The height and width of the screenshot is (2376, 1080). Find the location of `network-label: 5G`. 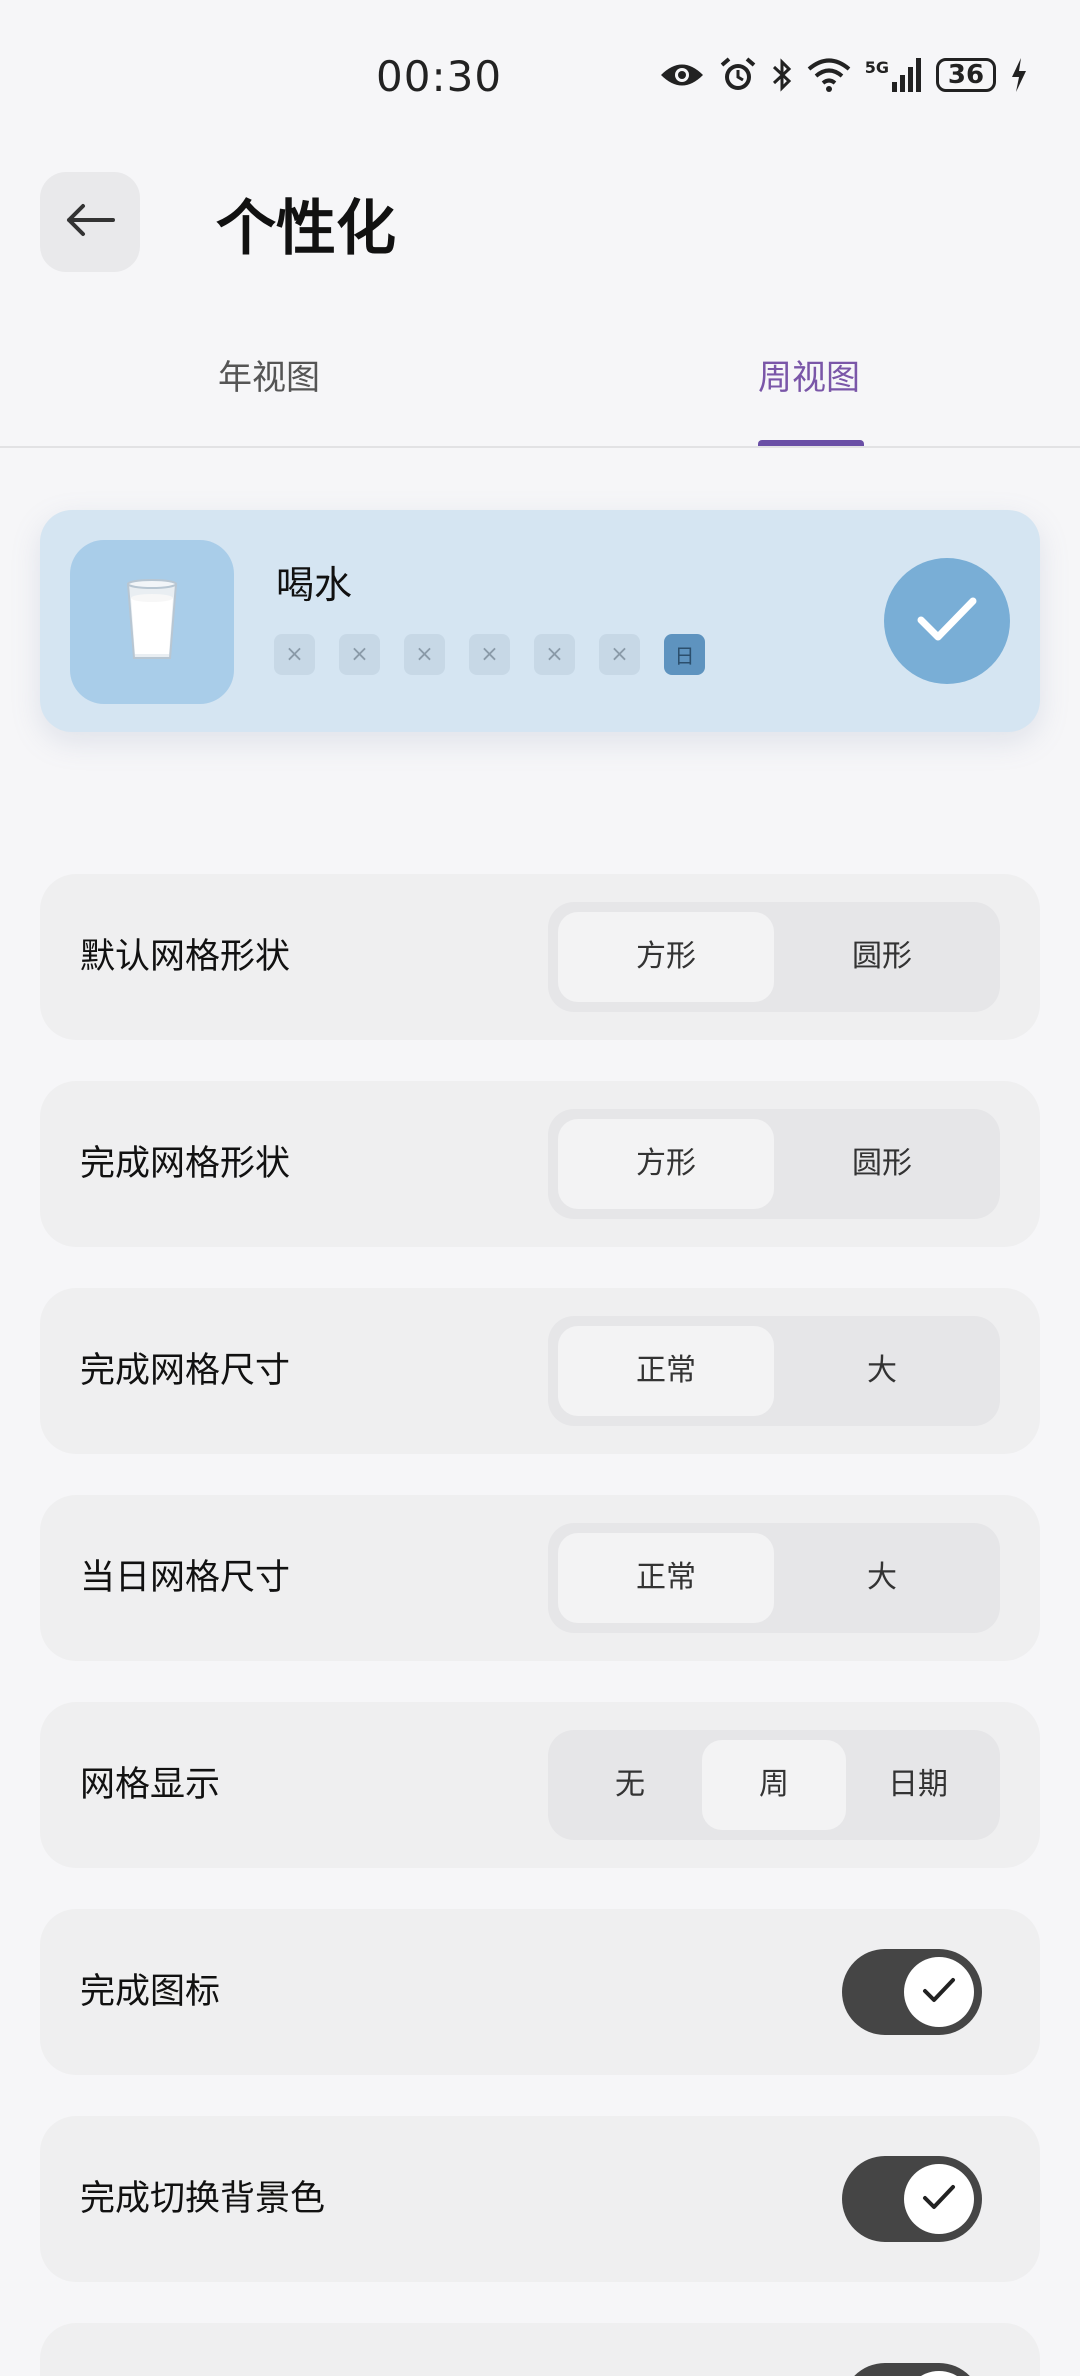

network-label: 5G is located at coordinates (876, 67).